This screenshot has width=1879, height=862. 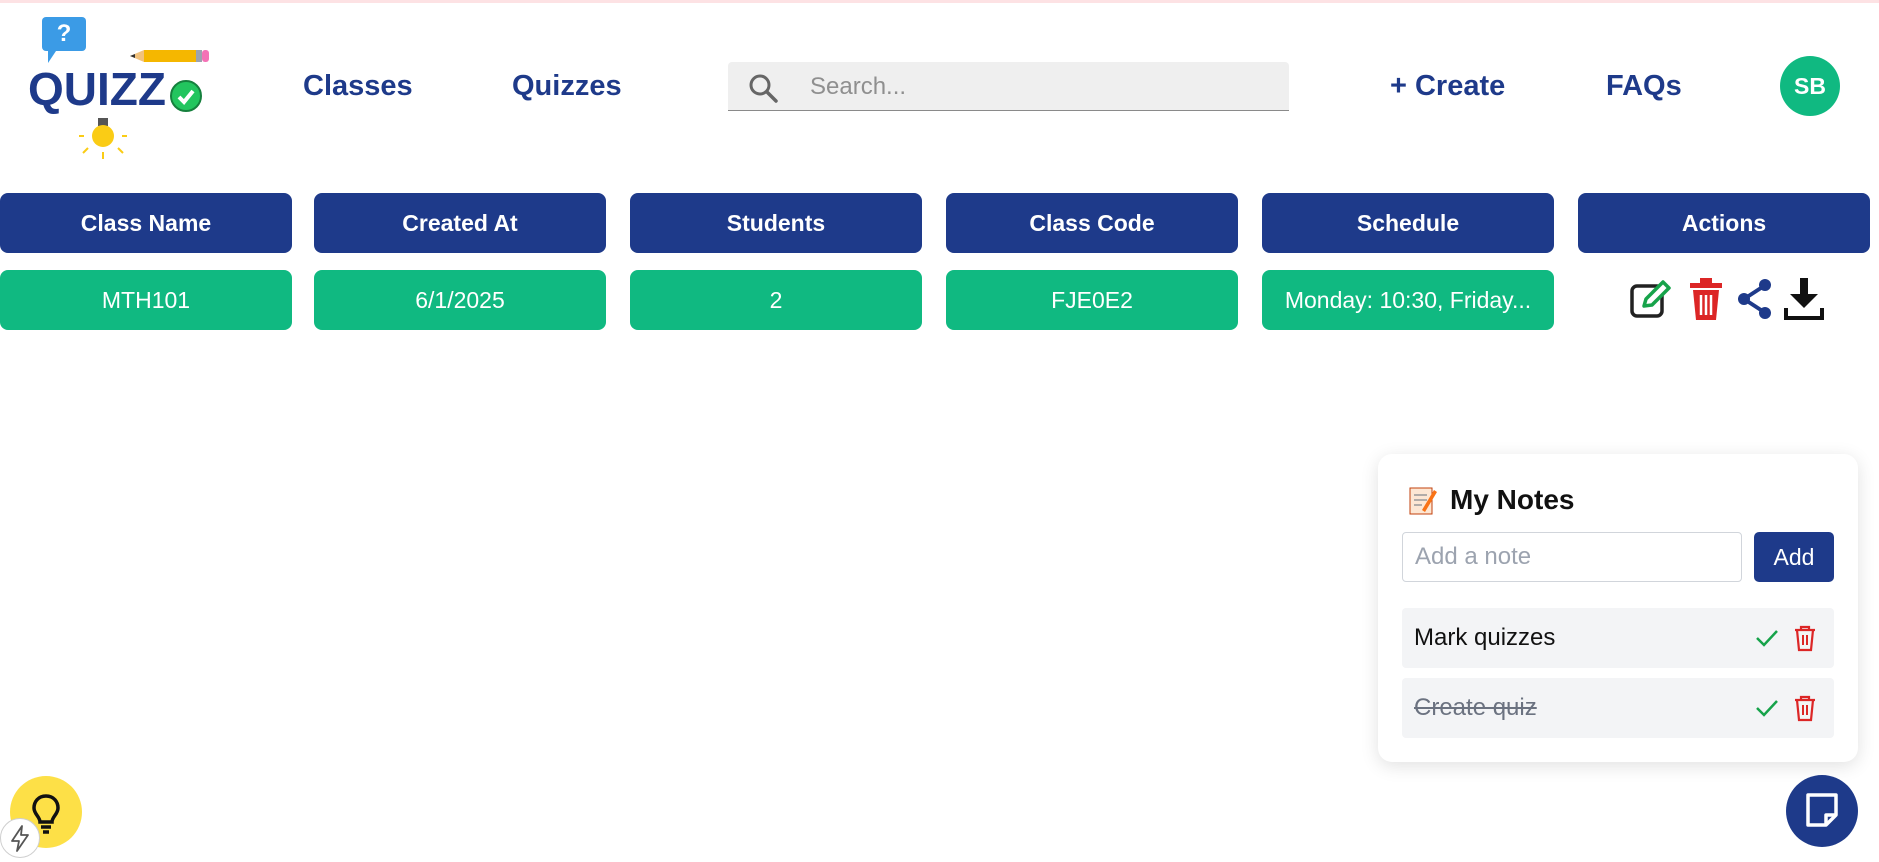 I want to click on add-note-button: Add, so click(x=1794, y=557).